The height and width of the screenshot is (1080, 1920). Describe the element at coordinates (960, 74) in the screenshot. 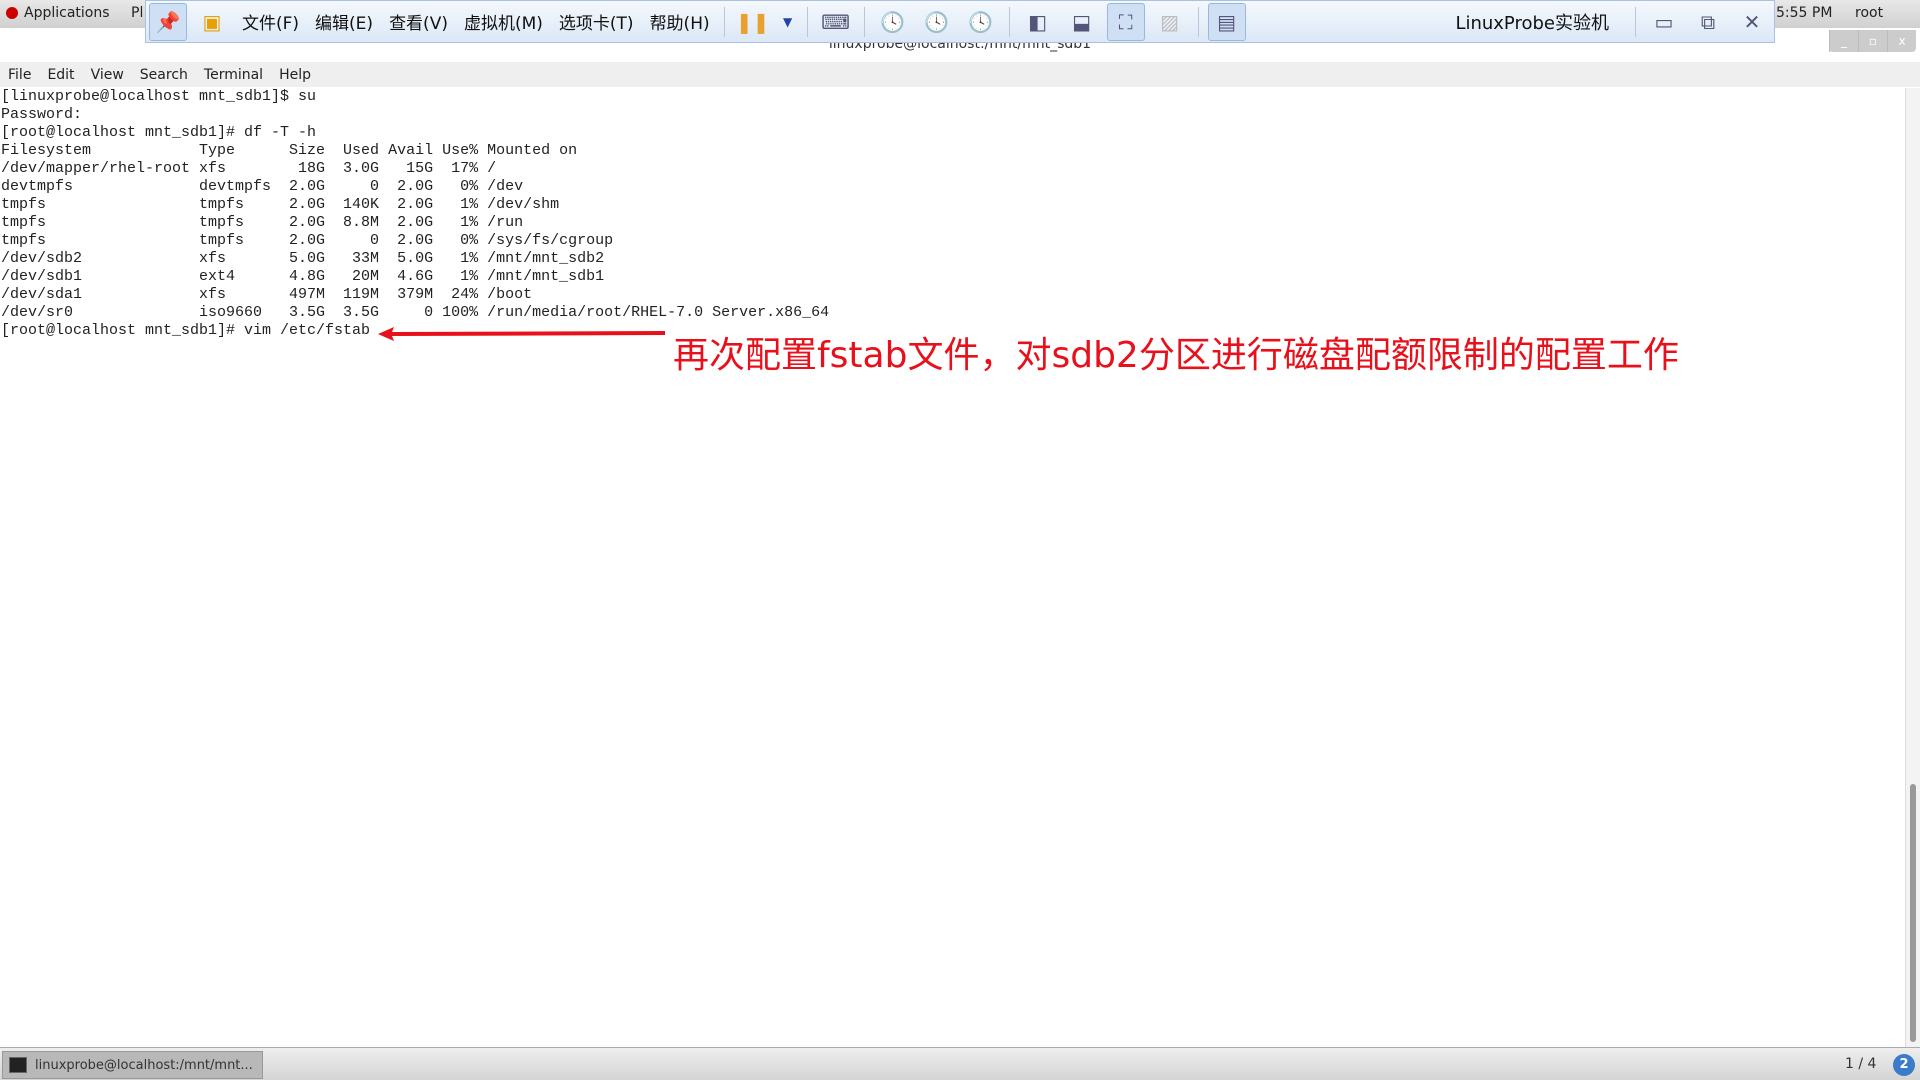

I see `terminal-menubar: File Edit View Search Terminal Help` at that location.